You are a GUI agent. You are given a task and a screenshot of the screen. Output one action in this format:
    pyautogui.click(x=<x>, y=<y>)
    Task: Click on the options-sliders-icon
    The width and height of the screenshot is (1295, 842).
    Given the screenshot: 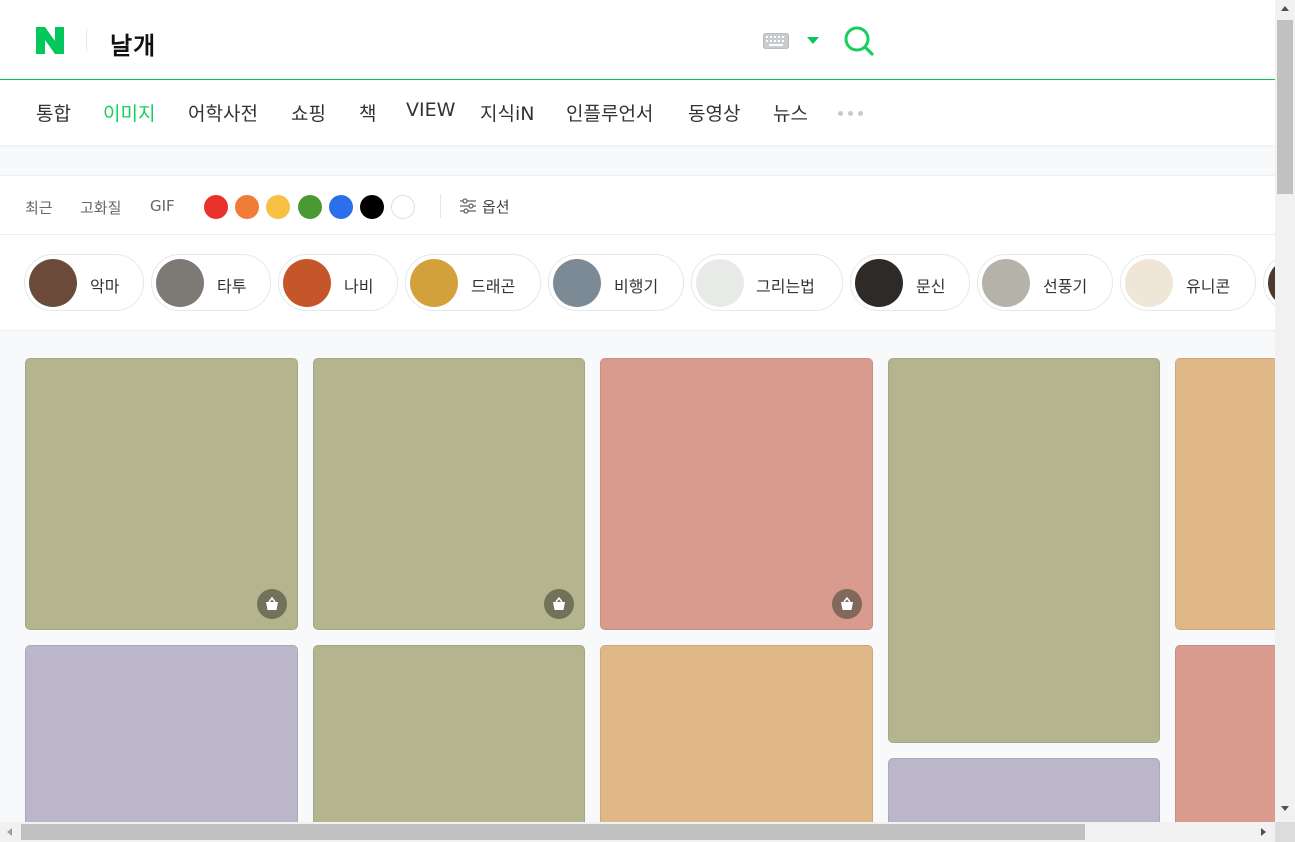 What is the action you would take?
    pyautogui.click(x=468, y=206)
    